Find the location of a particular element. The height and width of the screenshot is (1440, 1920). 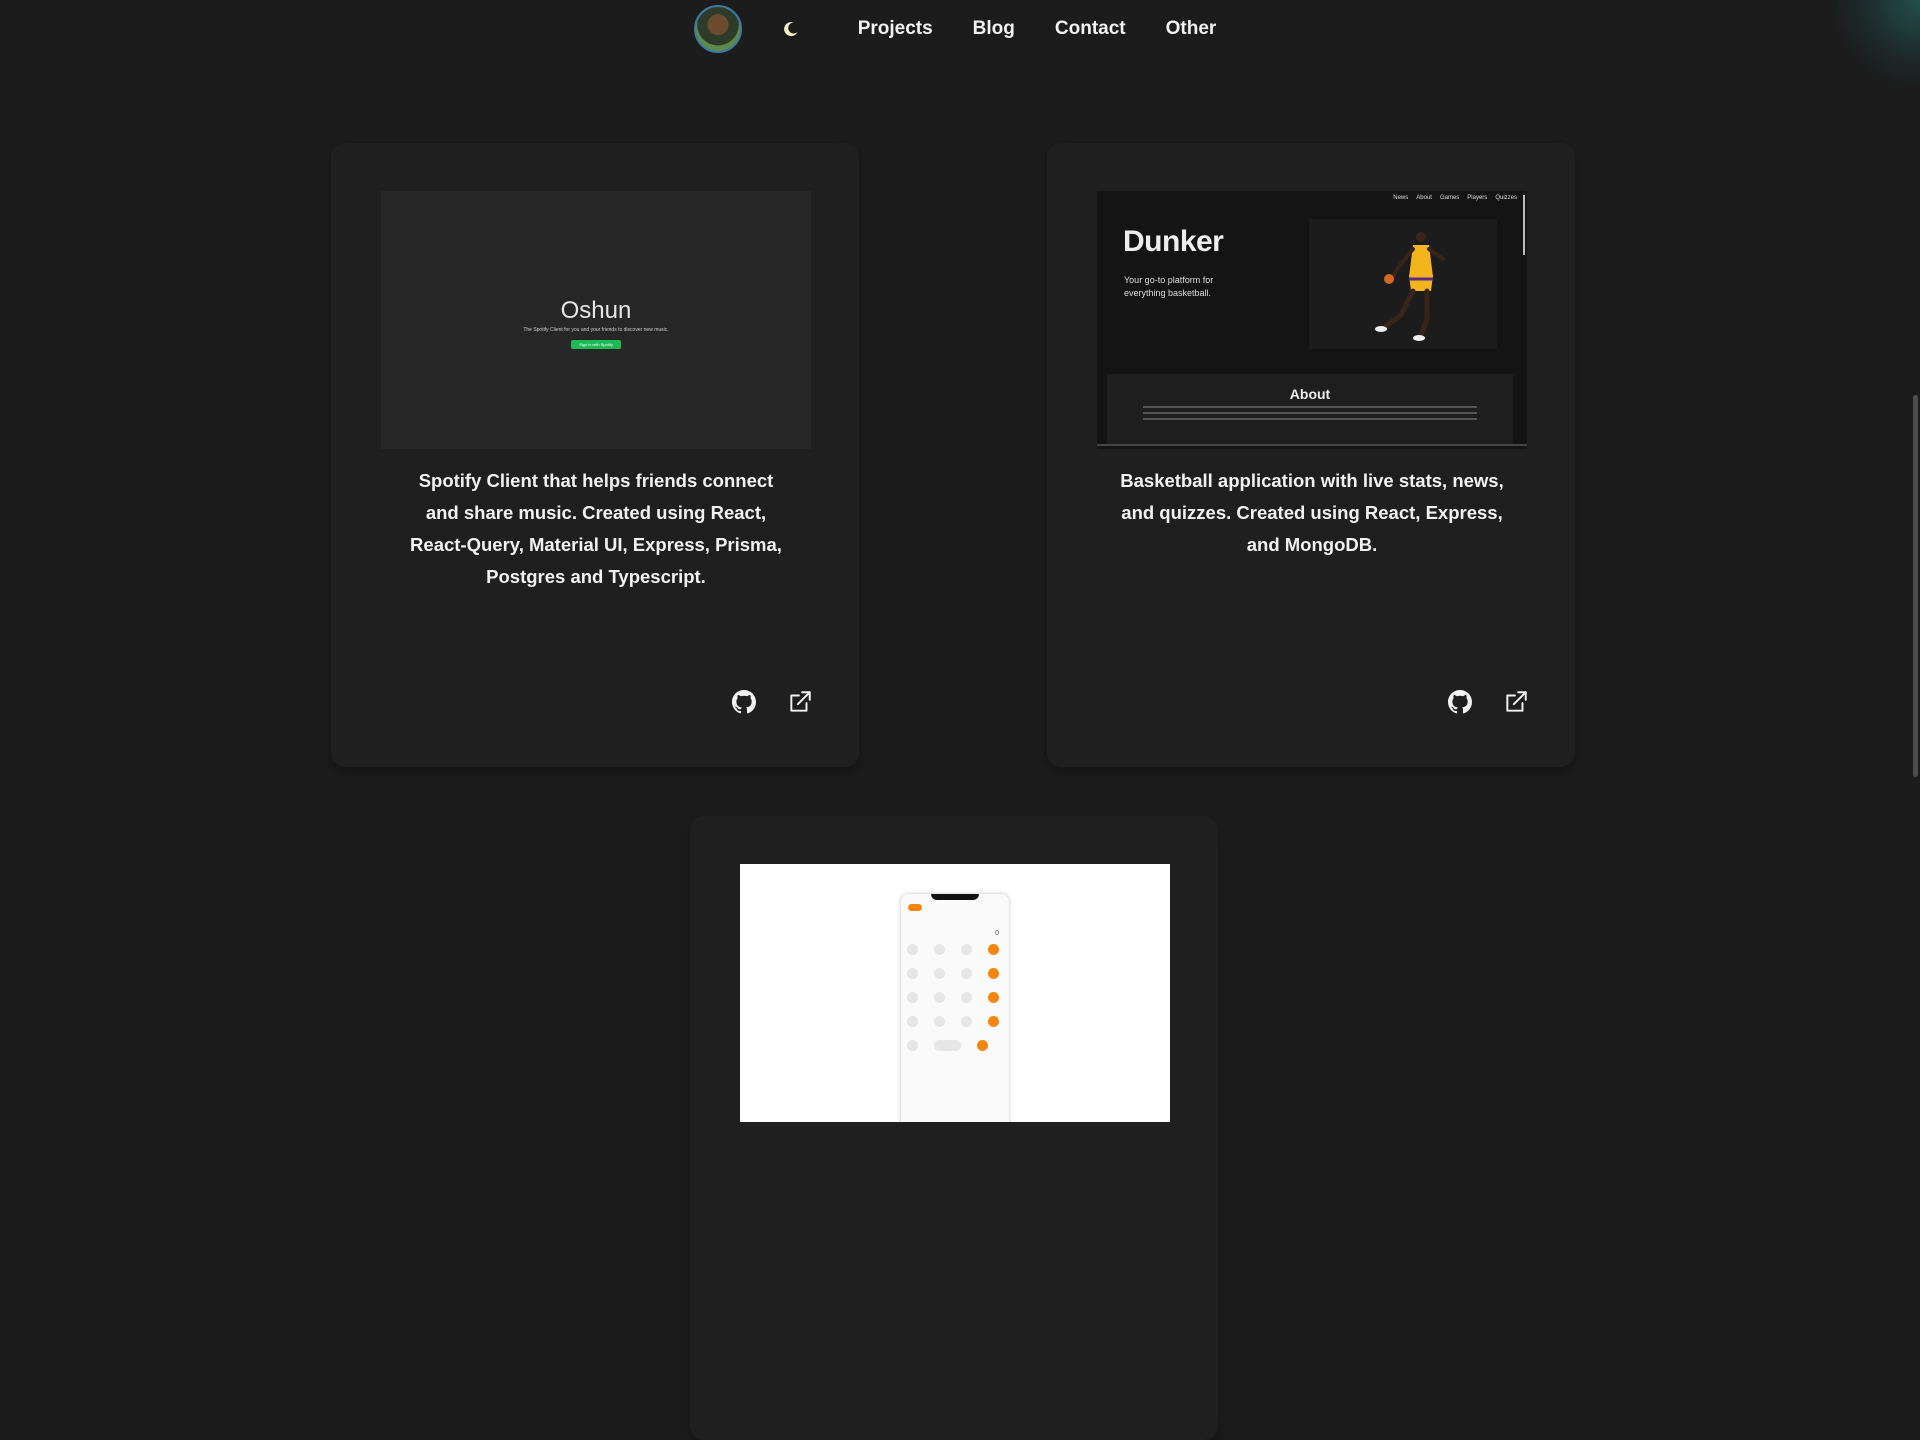

moon-icon is located at coordinates (791, 29).